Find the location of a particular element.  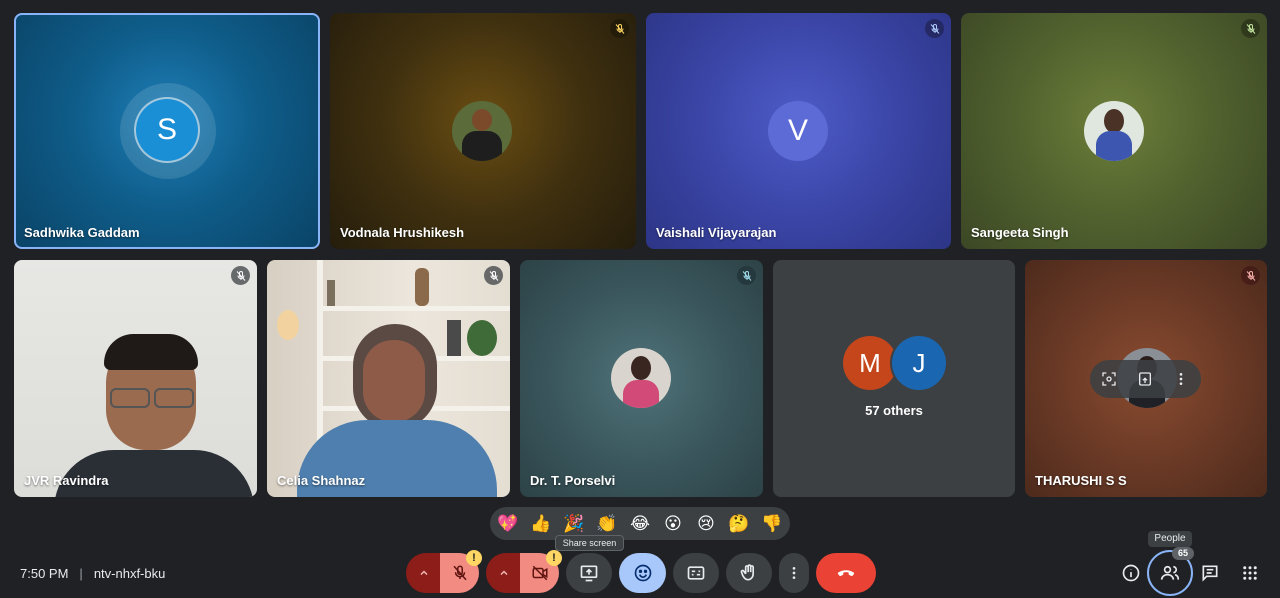

more-vert-icon is located at coordinates (794, 573).